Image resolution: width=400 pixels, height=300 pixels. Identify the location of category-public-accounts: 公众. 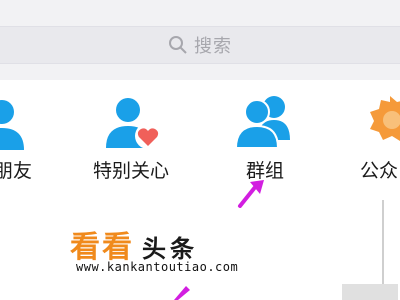
(375, 140).